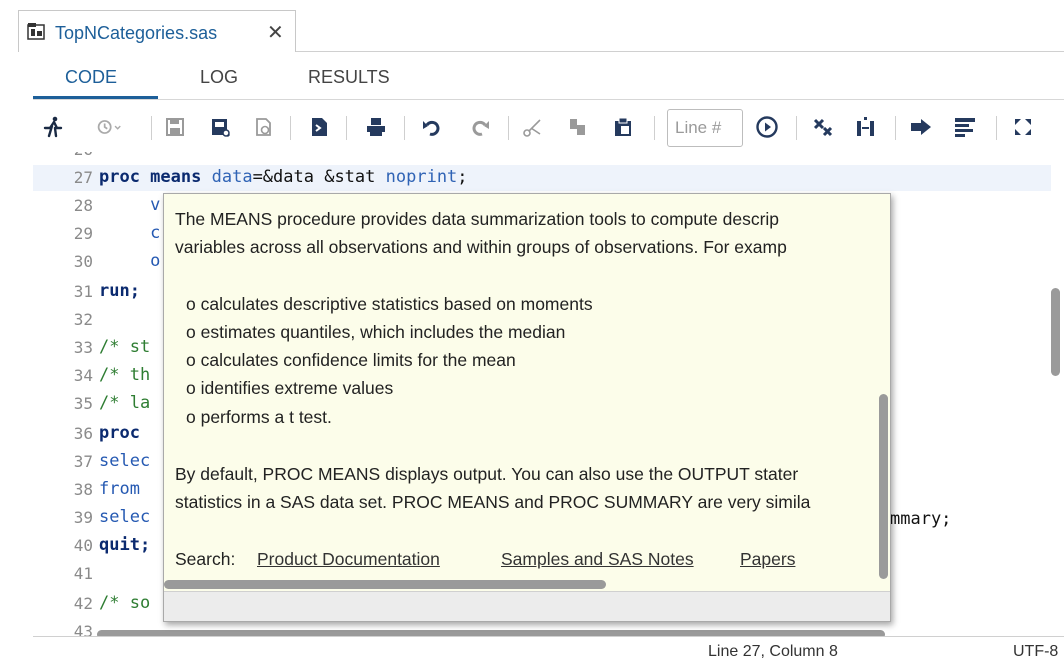  Describe the element at coordinates (130, 205) in the screenshot. I see `code-line: v` at that location.